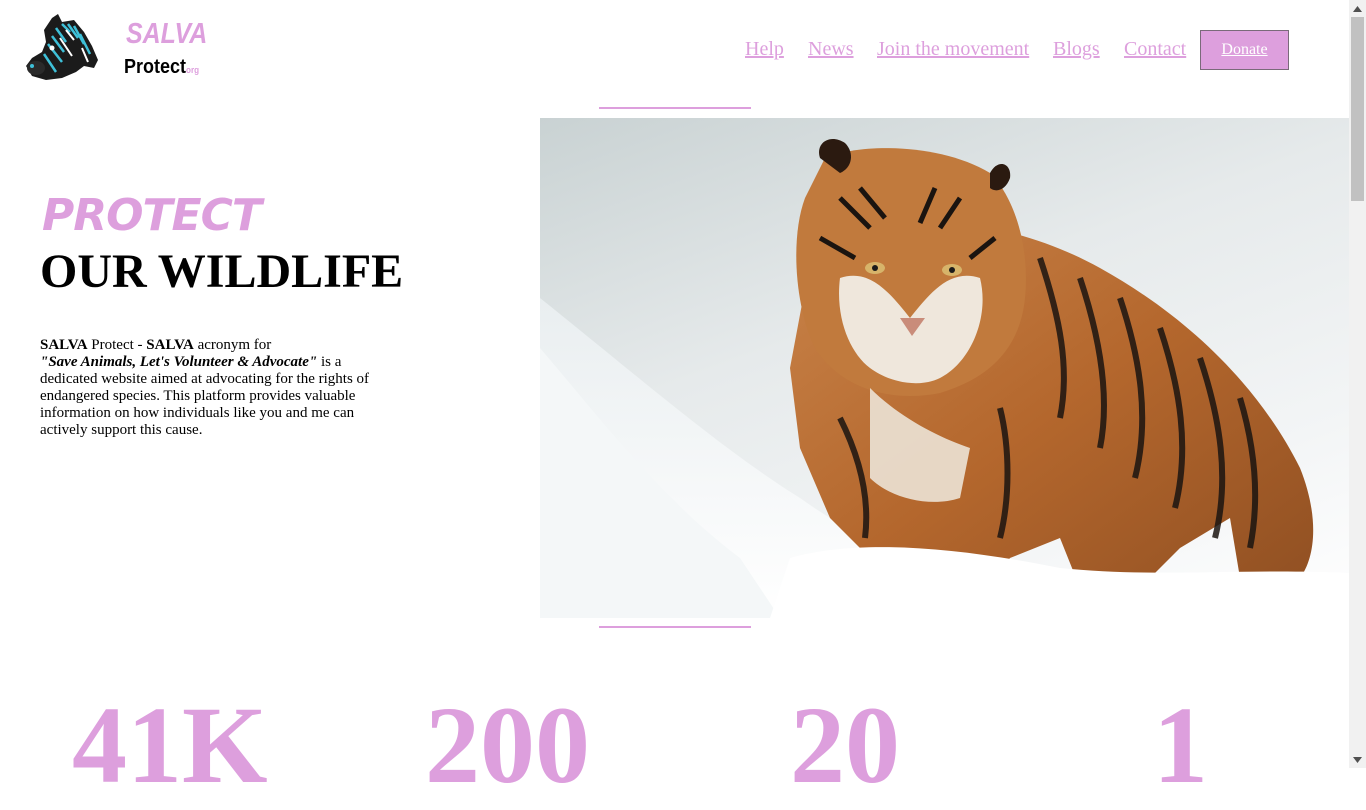 Image resolution: width=1366 pixels, height=810 pixels. Describe the element at coordinates (1357, 8) in the screenshot. I see `scroll-up-icon` at that location.